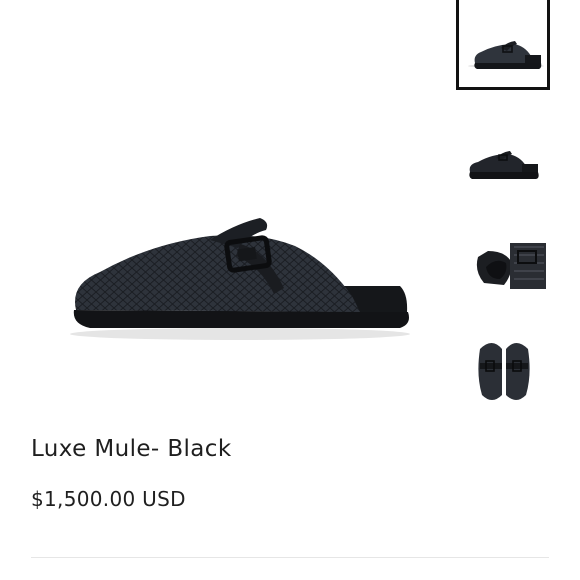  I want to click on mule-side-profile-thumbnail-icon, so click(504, 165).